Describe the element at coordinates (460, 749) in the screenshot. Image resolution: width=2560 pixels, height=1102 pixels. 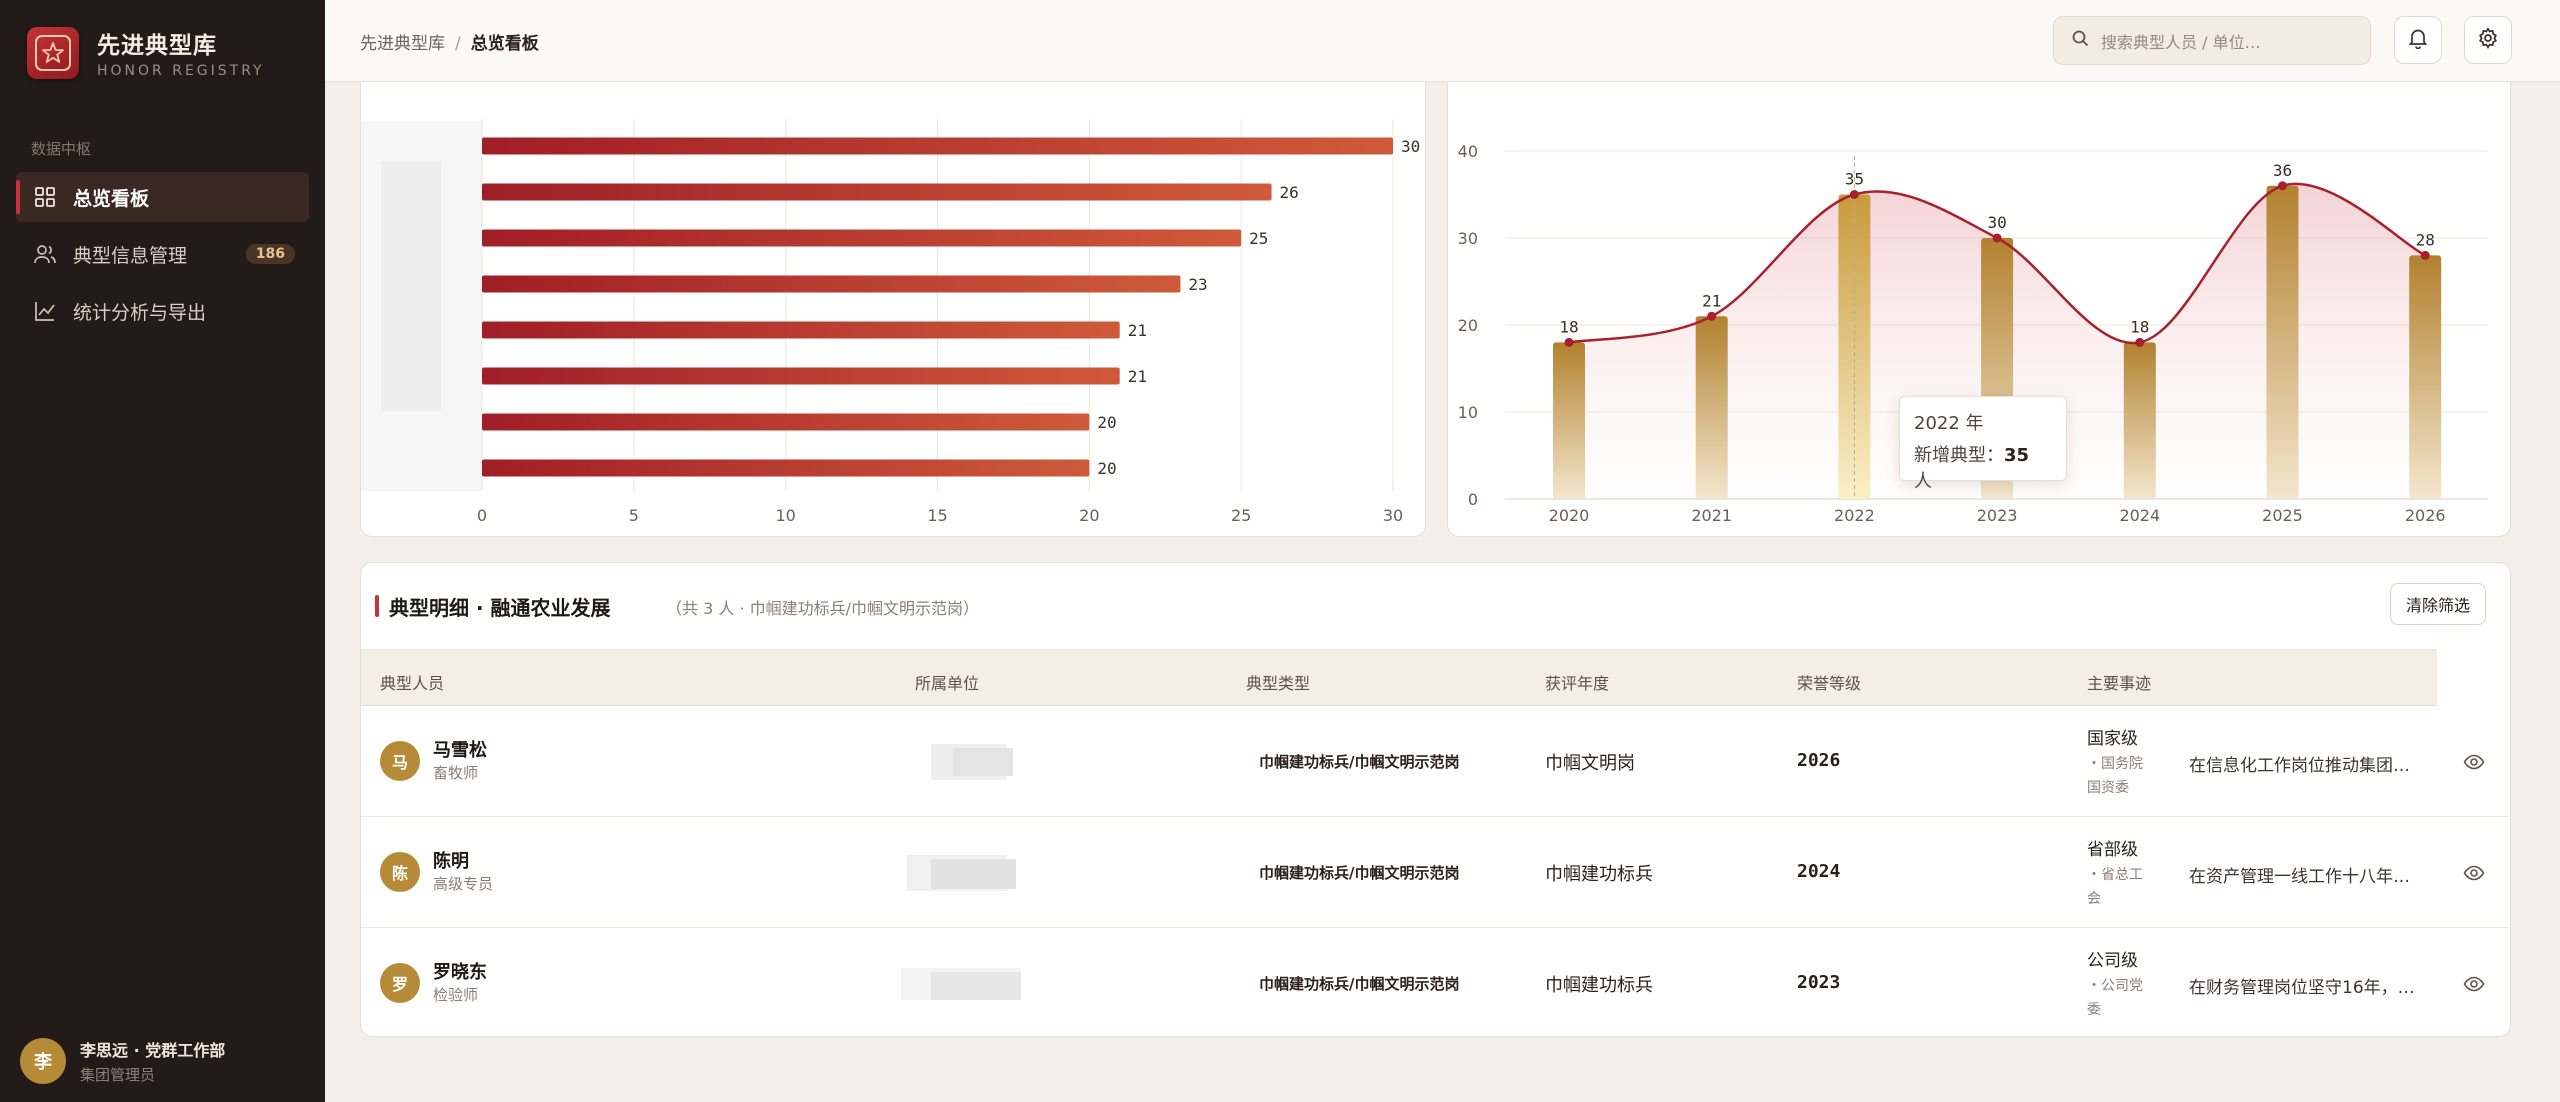
I see `person-name: 马雪松` at that location.